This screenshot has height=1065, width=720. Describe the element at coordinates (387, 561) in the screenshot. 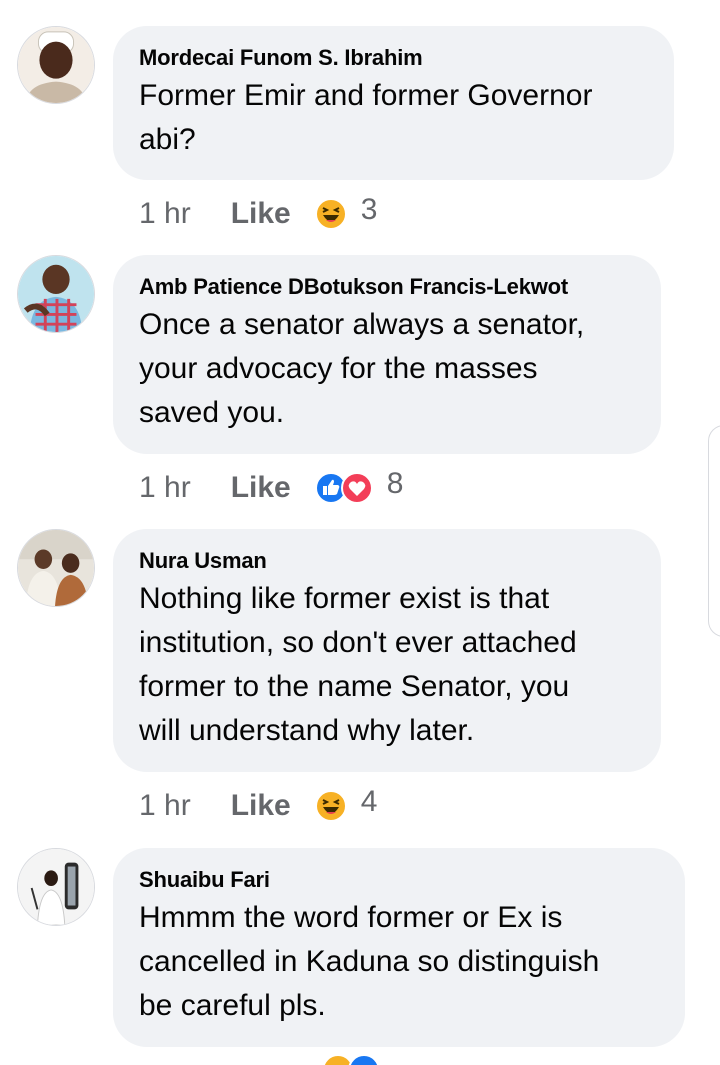

I see `comment-author: Nura Usman` at that location.